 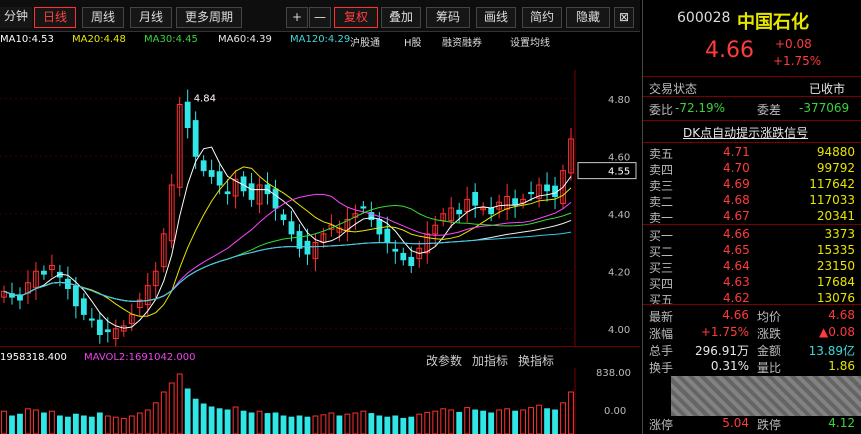 I want to click on book-price: 4.63, so click(x=736, y=282).